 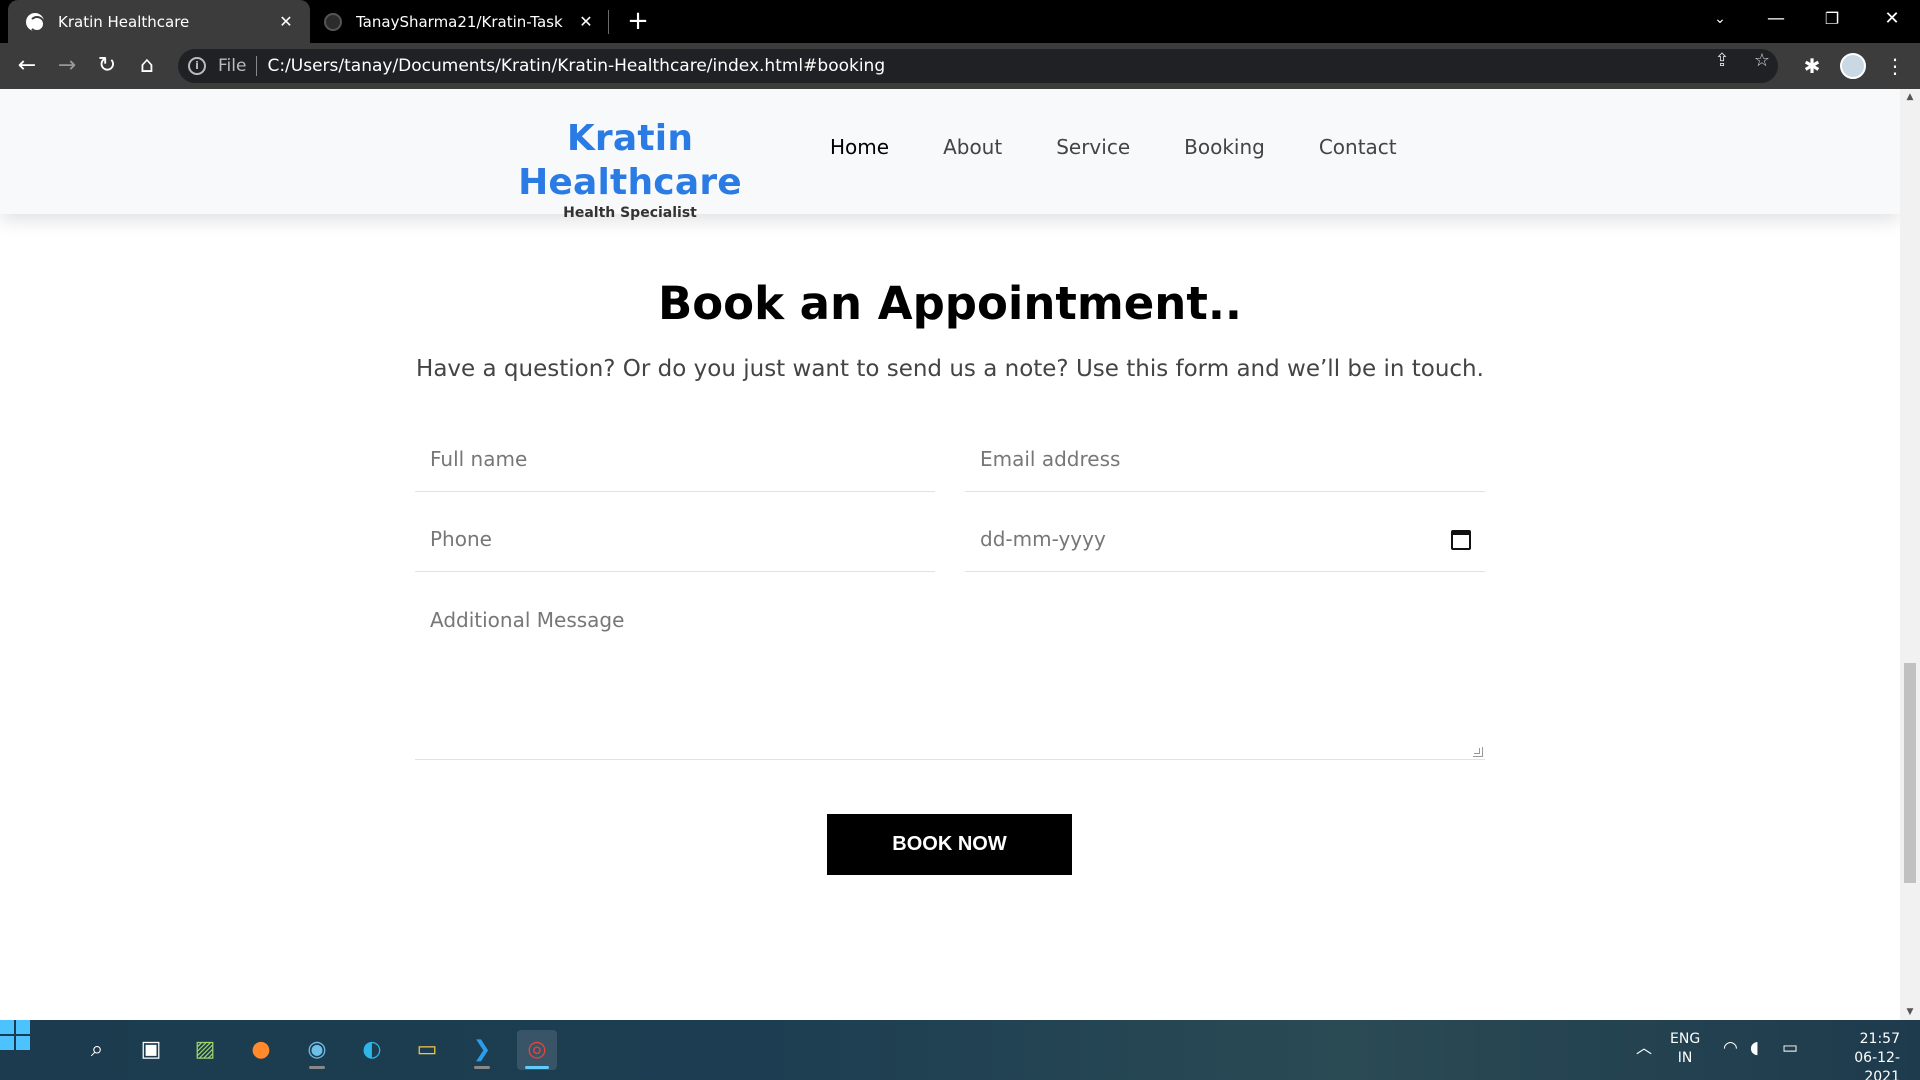 What do you see at coordinates (1461, 540) in the screenshot?
I see `calendar-icon` at bounding box center [1461, 540].